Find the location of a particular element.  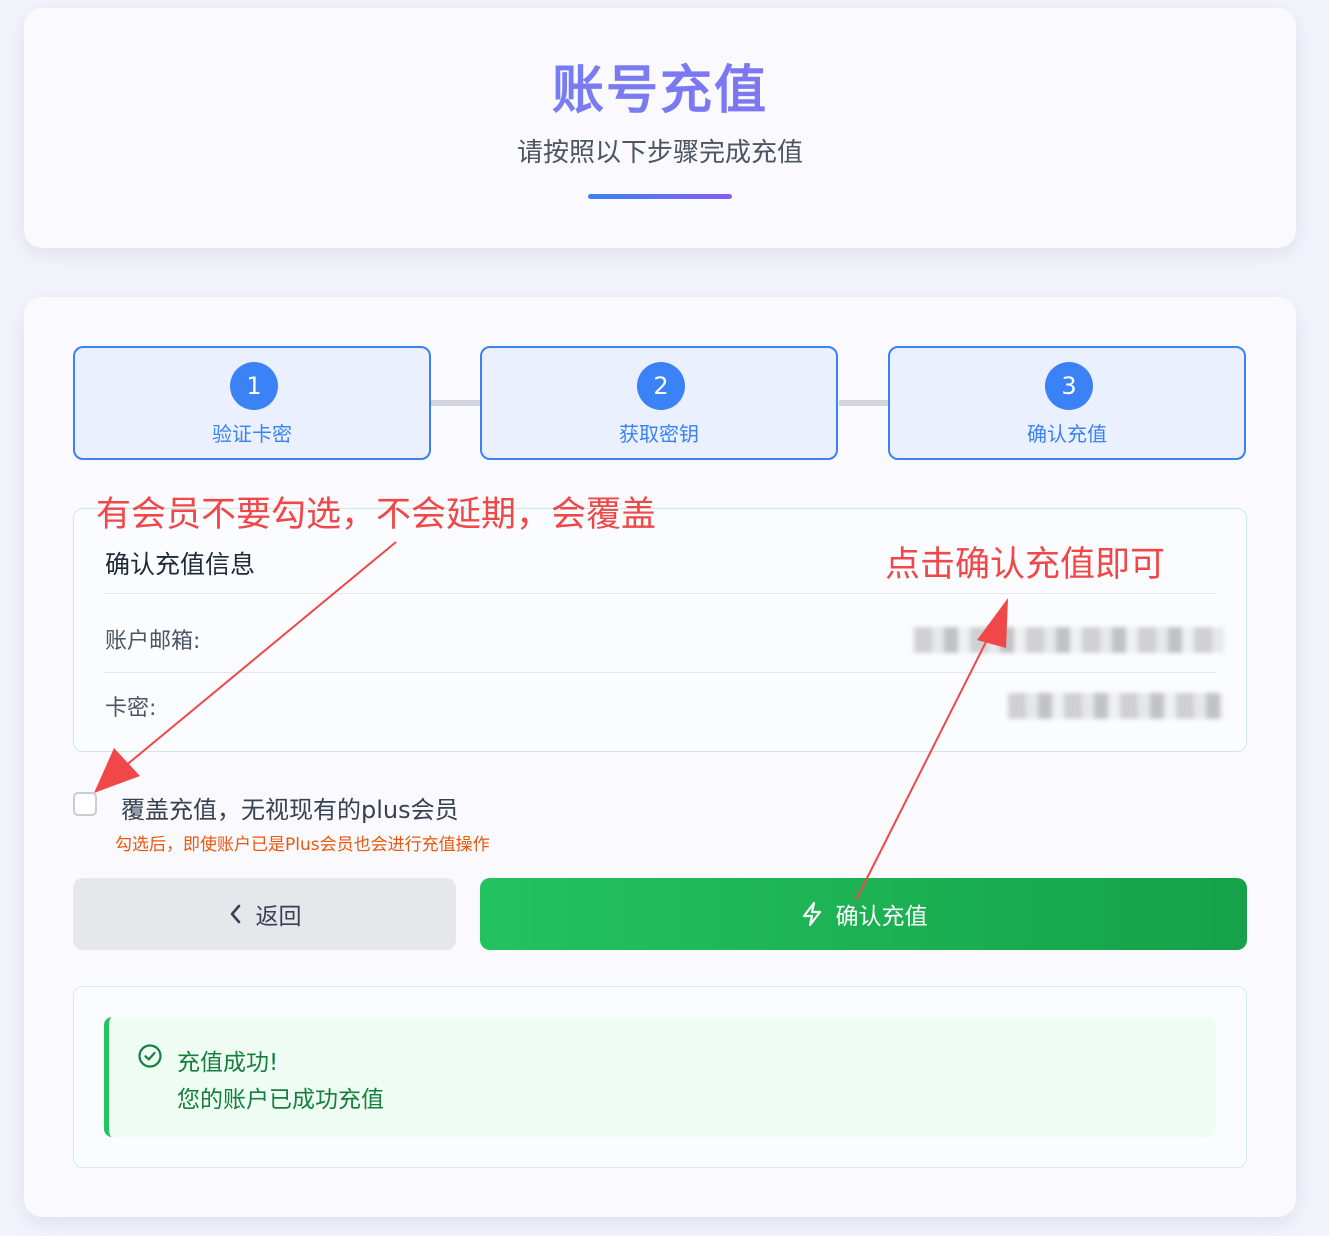

lightning-icon is located at coordinates (812, 914).